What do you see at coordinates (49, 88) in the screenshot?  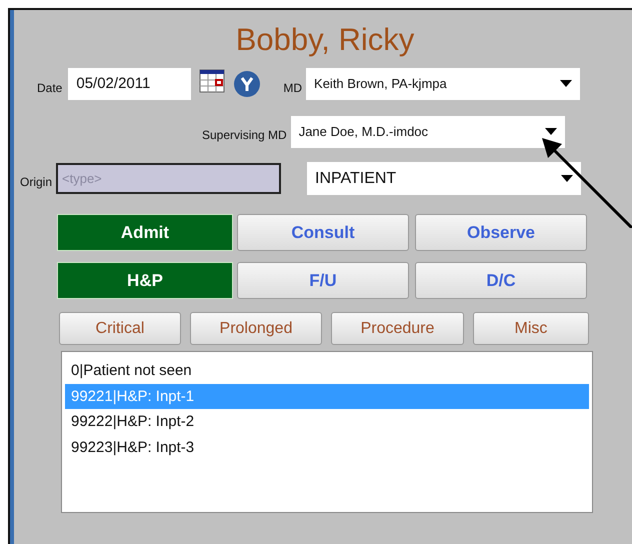 I see `field-label: Date` at bounding box center [49, 88].